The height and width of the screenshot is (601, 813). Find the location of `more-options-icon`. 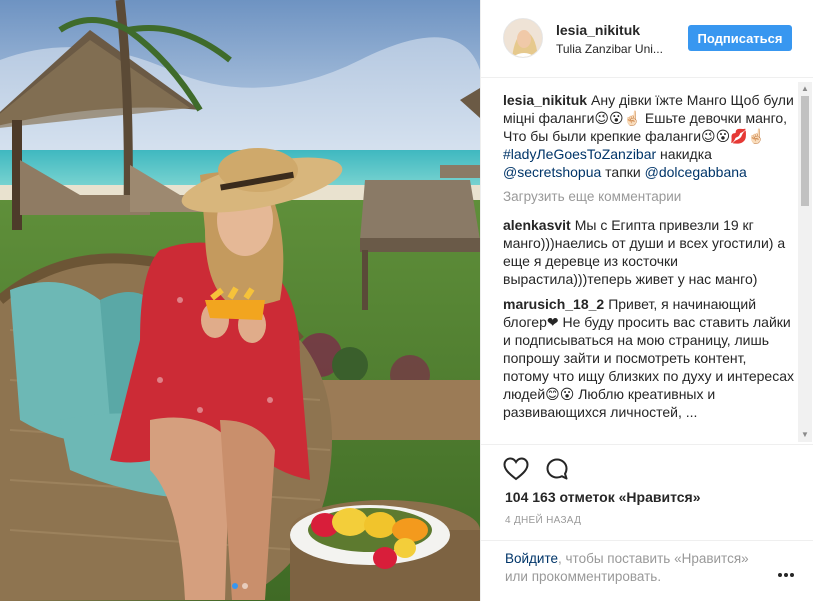

more-options-icon is located at coordinates (786, 574).